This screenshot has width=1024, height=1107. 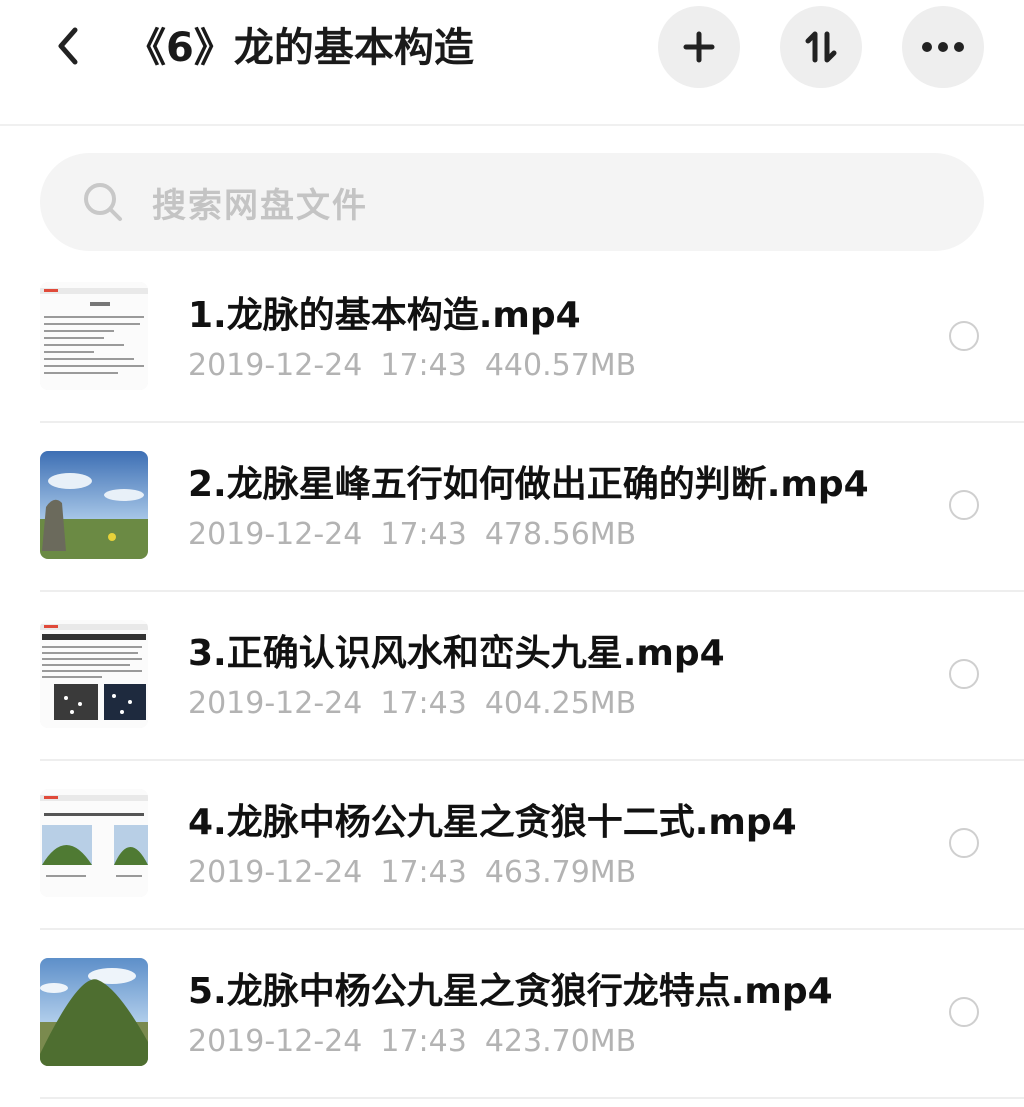 What do you see at coordinates (560, 703) in the screenshot?
I see `file-size: 404.25MB` at bounding box center [560, 703].